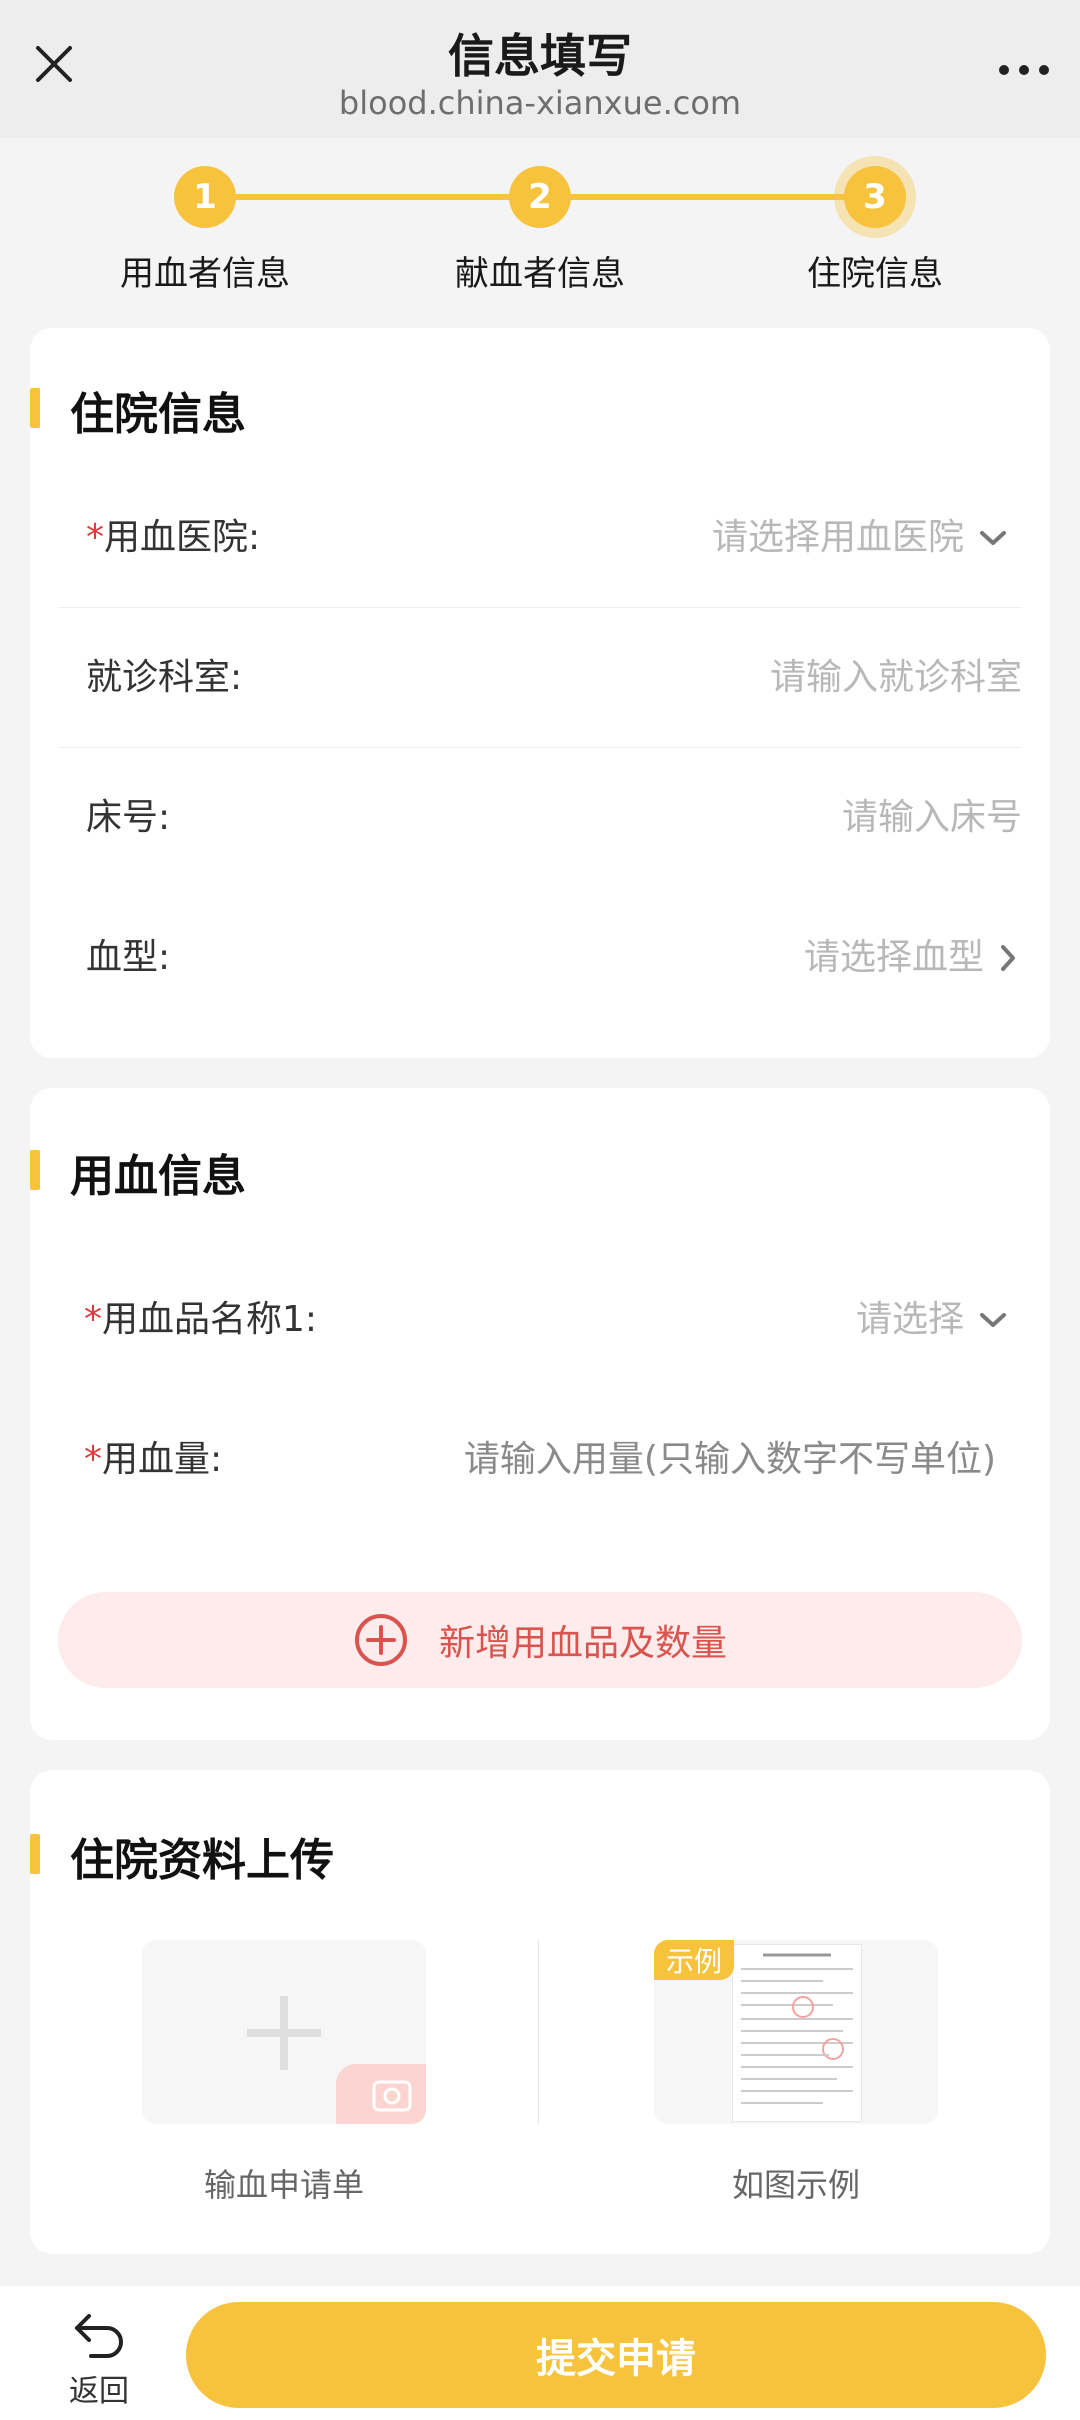 The image size is (1080, 2420). What do you see at coordinates (795, 2185) in the screenshot?
I see `example-label: 如图示例` at bounding box center [795, 2185].